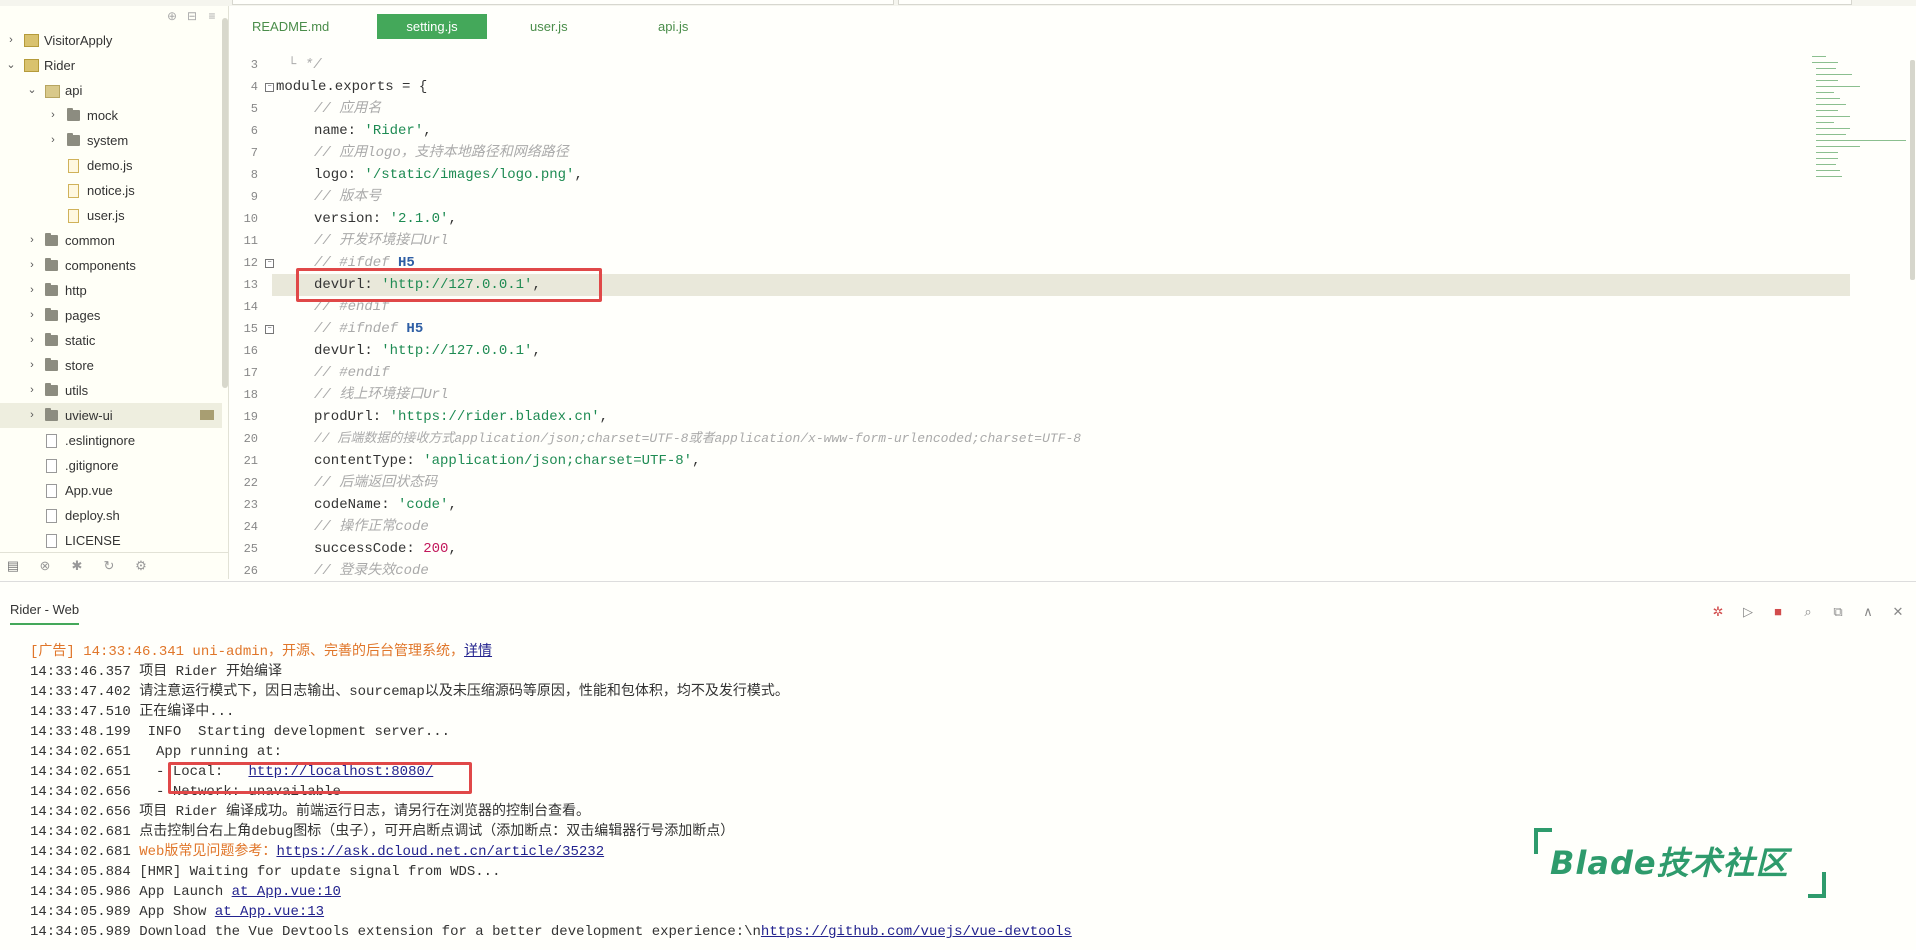  I want to click on faq-link: https://ask.dcloud.net.cn/article/35232, so click(440, 852).